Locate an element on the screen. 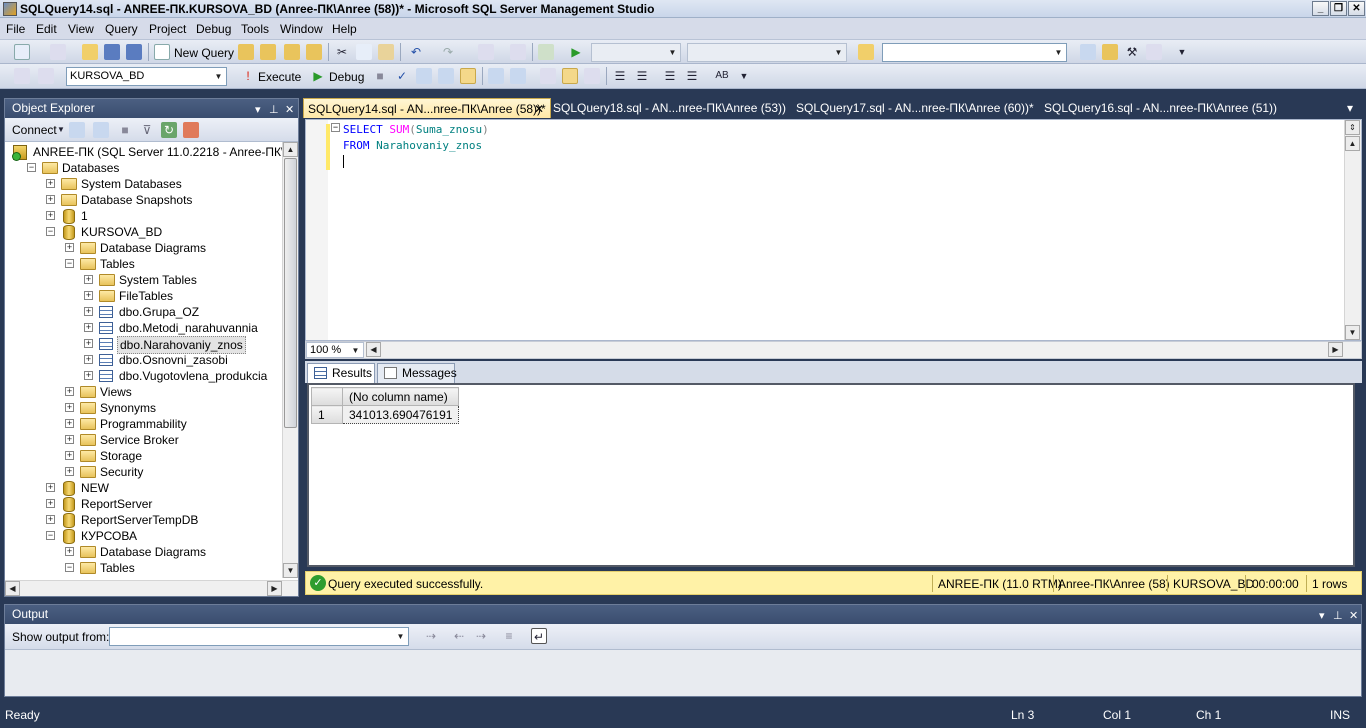  tab-messages: Messages is located at coordinates (417, 373).